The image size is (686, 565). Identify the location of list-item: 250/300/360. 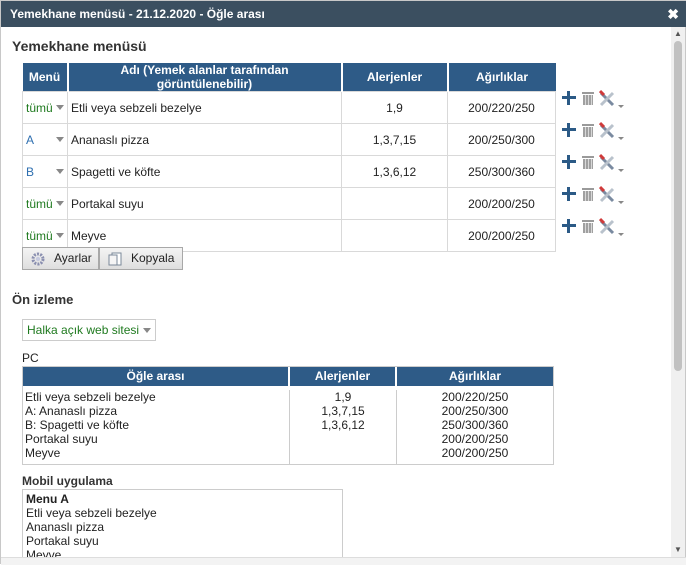
(475, 425).